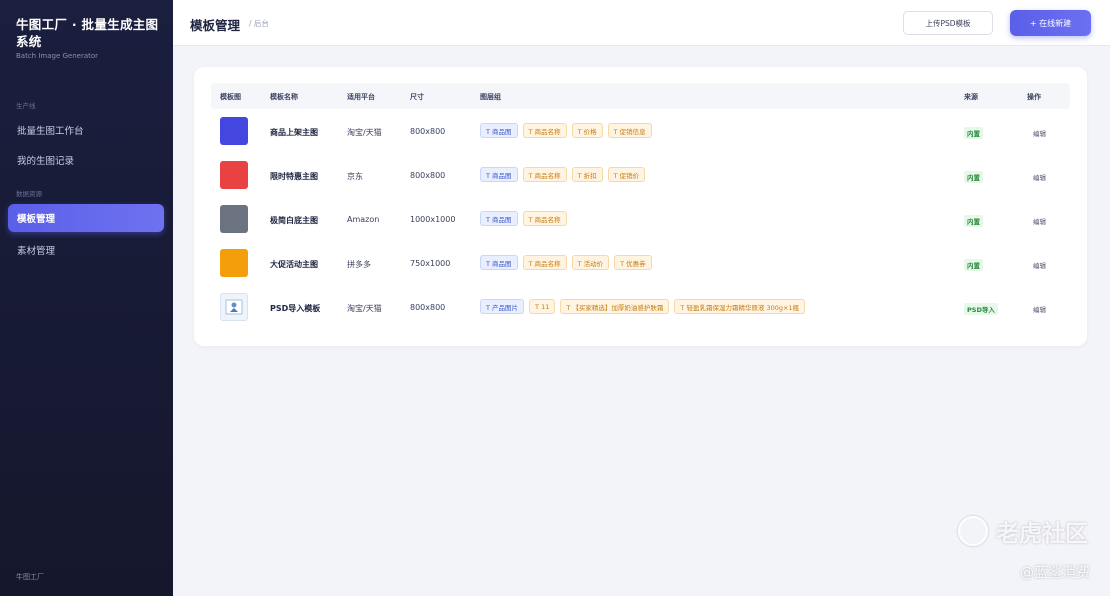 The width and height of the screenshot is (1110, 596). I want to click on brand-title: 牛图工厂 · 批量生成主图系统, so click(87, 33).